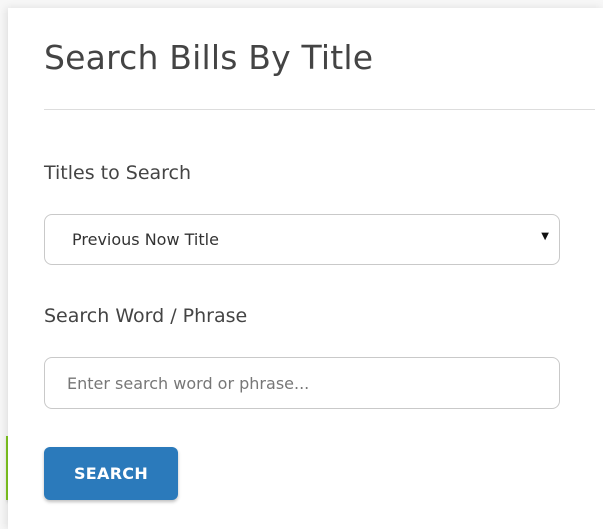 This screenshot has width=603, height=529. I want to click on search-button: SEARCH, so click(111, 473).